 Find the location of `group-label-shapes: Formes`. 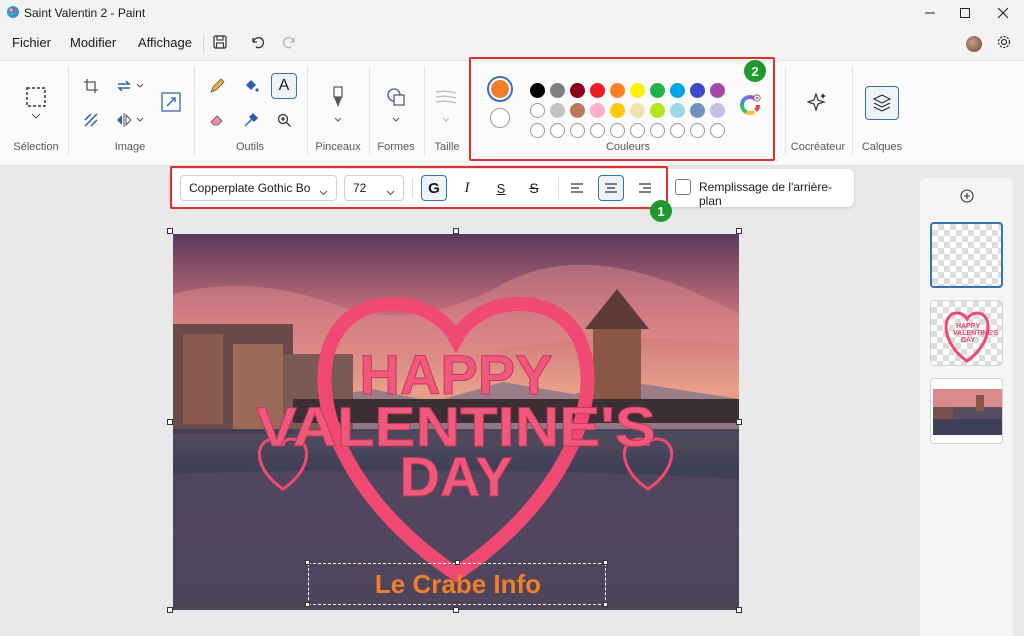

group-label-shapes: Formes is located at coordinates (396, 147).